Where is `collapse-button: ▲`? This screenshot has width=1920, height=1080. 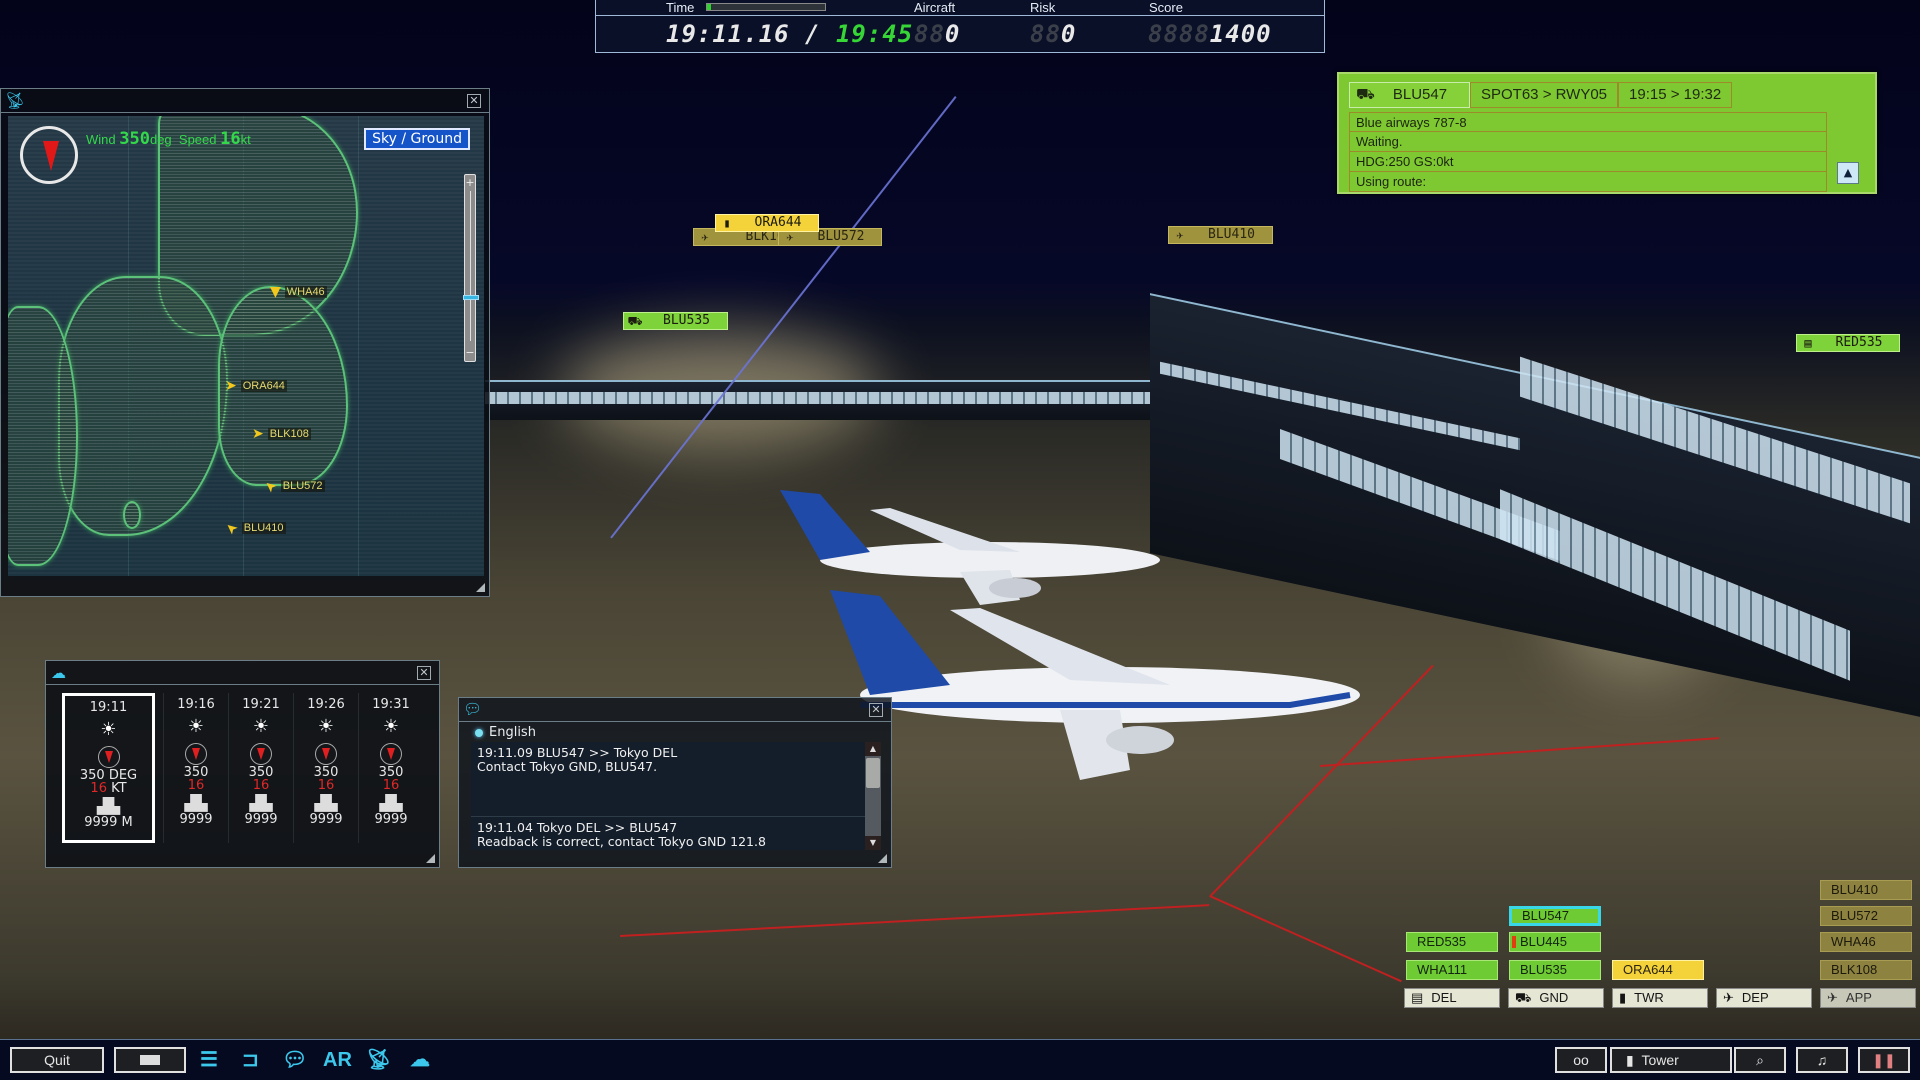
collapse-button: ▲ is located at coordinates (1848, 173).